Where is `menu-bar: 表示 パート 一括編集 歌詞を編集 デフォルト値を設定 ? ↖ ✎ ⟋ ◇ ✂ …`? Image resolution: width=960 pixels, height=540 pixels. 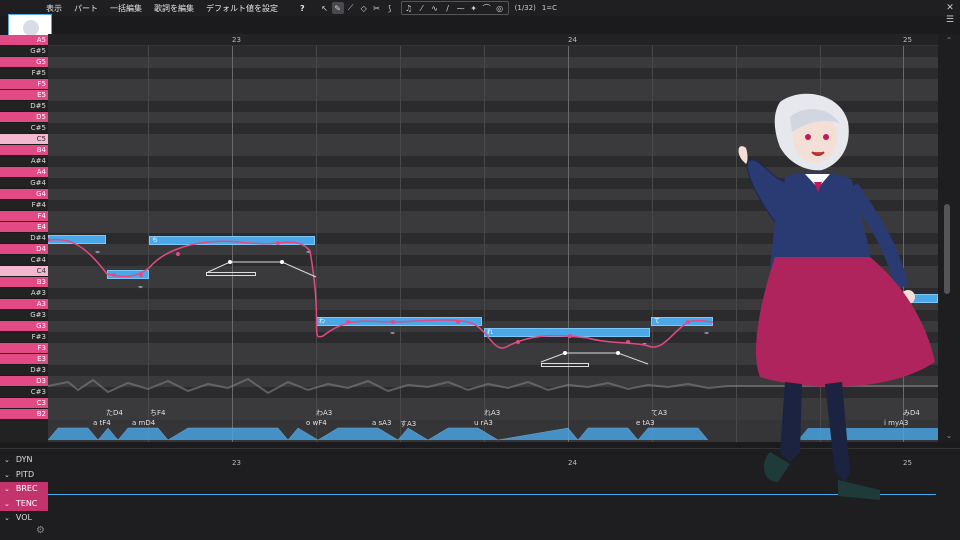
menu-bar: 表示 パート 一括編集 歌詞を編集 デフォルト値を設定 ? ↖ ✎ ⟋ ◇ ✂ … is located at coordinates (480, 12).